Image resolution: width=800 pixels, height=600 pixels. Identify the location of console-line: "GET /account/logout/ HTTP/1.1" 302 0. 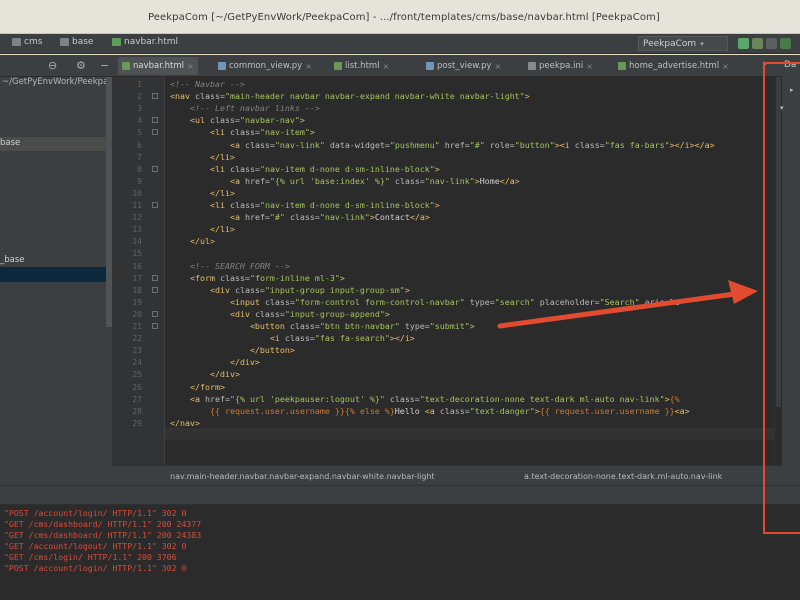
(95, 546).